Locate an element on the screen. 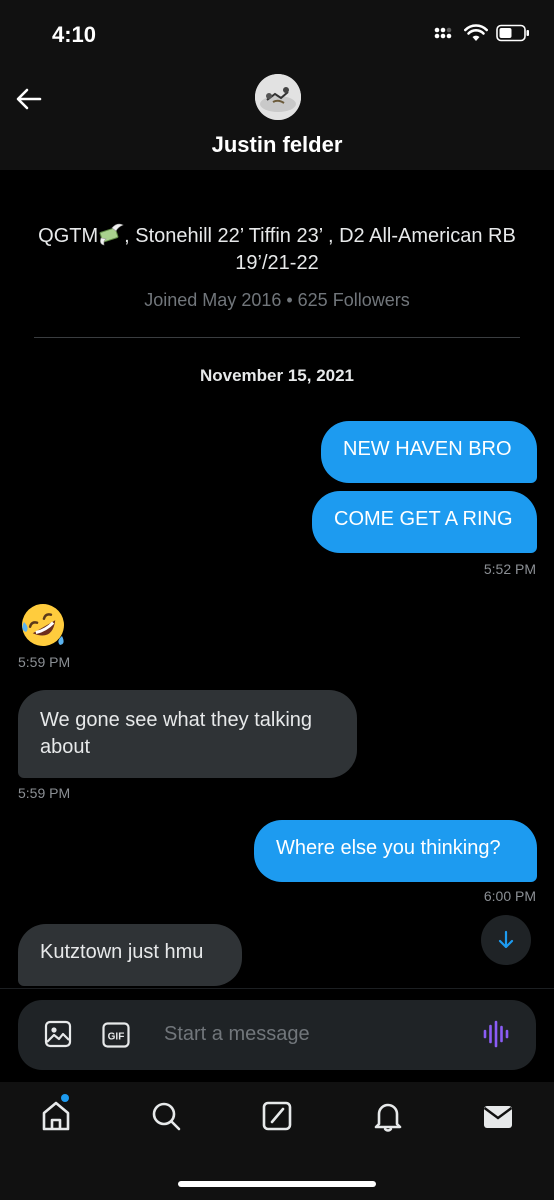 The height and width of the screenshot is (1200, 554). conversation-header: Justin felder is located at coordinates (277, 118).